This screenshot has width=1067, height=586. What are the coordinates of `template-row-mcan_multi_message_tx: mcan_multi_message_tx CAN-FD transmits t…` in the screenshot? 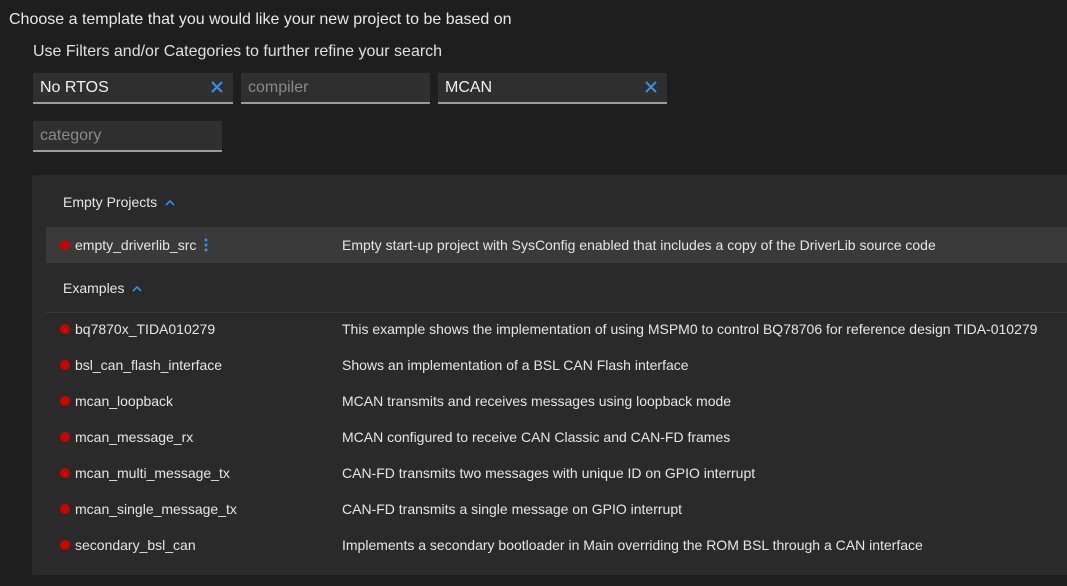 It's located at (556, 473).